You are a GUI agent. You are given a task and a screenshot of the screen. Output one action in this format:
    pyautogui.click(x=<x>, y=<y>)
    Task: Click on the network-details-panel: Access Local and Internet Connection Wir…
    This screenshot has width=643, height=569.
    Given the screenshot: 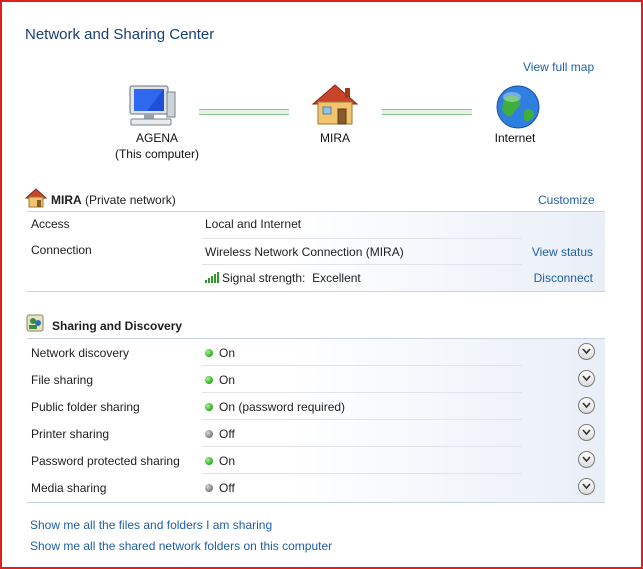 What is the action you would take?
    pyautogui.click(x=316, y=251)
    